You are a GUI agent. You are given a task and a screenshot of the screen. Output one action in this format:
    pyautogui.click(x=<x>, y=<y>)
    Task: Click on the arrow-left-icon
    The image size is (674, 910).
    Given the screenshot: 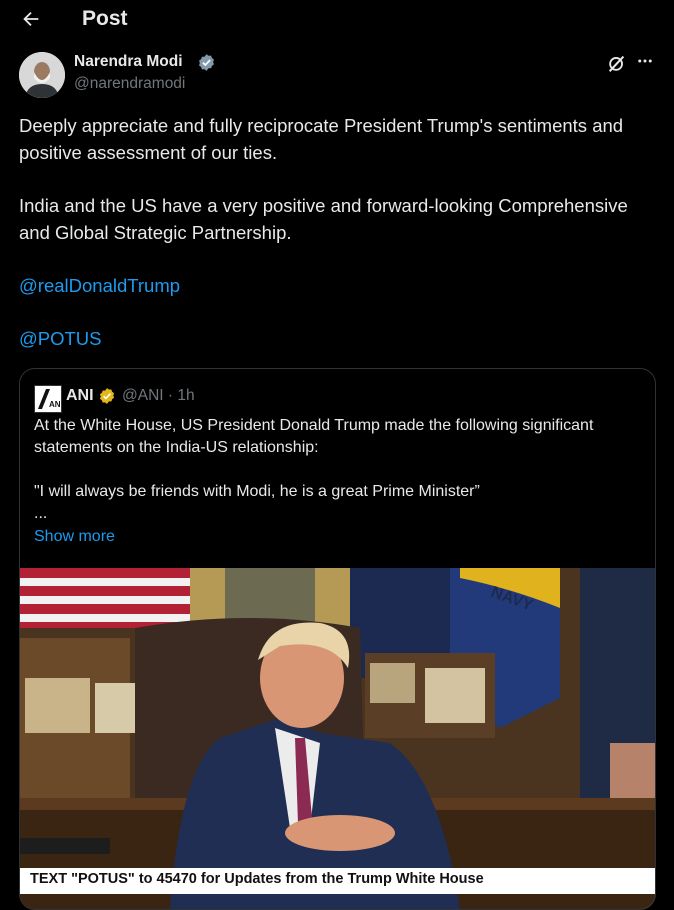 What is the action you would take?
    pyautogui.click(x=31, y=19)
    